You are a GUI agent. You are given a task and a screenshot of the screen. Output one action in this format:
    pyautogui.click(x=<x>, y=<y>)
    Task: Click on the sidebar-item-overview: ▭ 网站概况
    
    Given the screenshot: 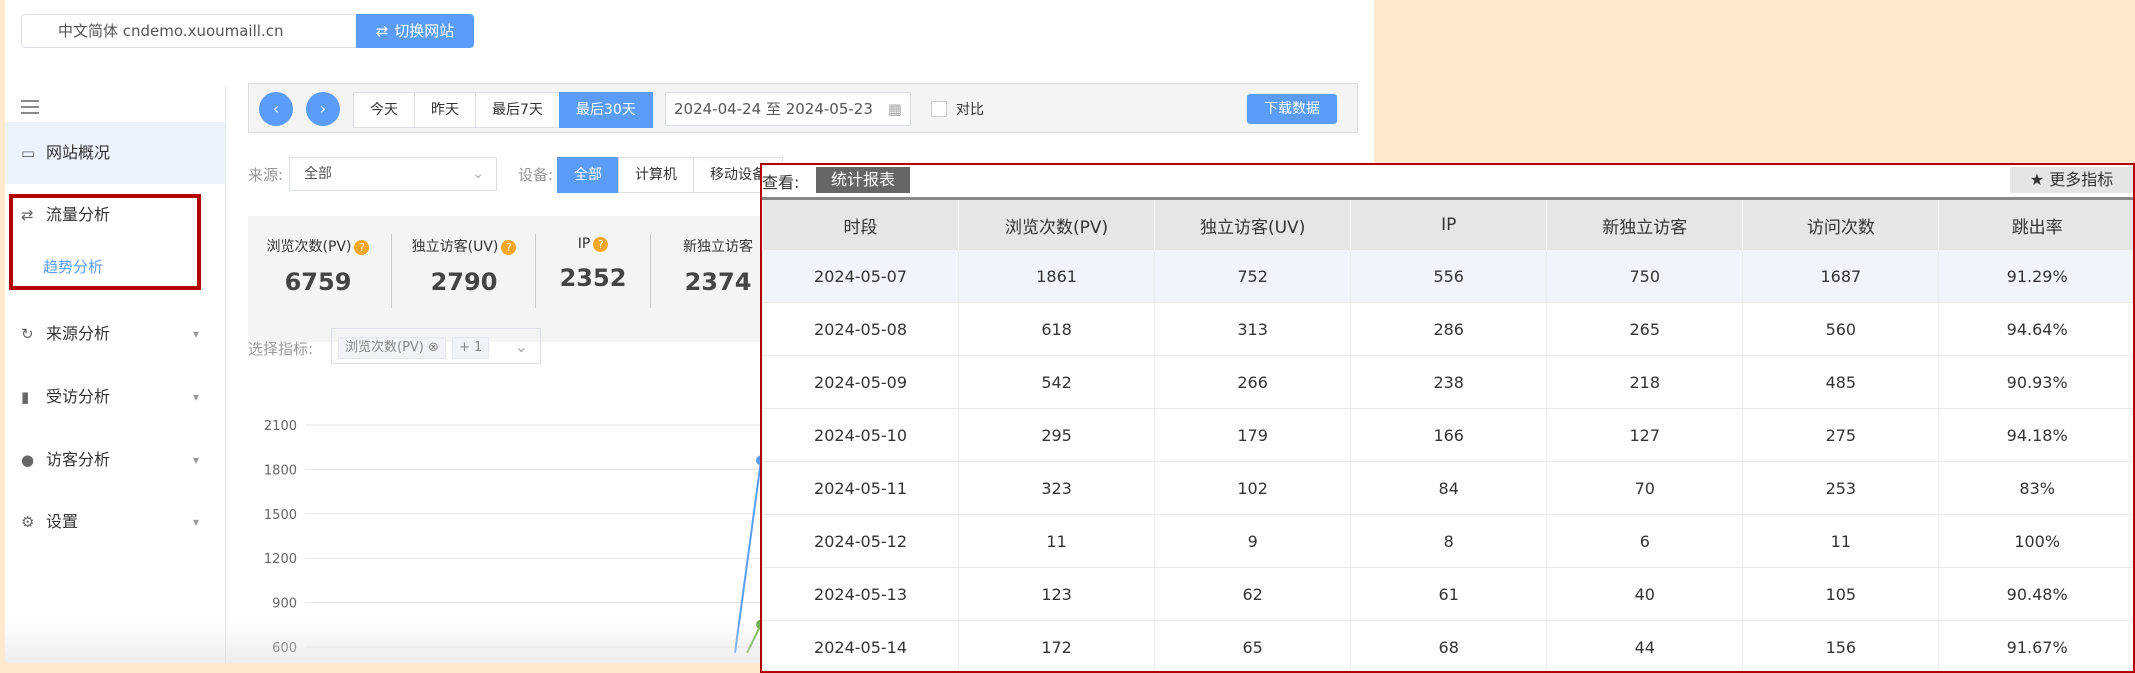 What is the action you would take?
    pyautogui.click(x=115, y=153)
    